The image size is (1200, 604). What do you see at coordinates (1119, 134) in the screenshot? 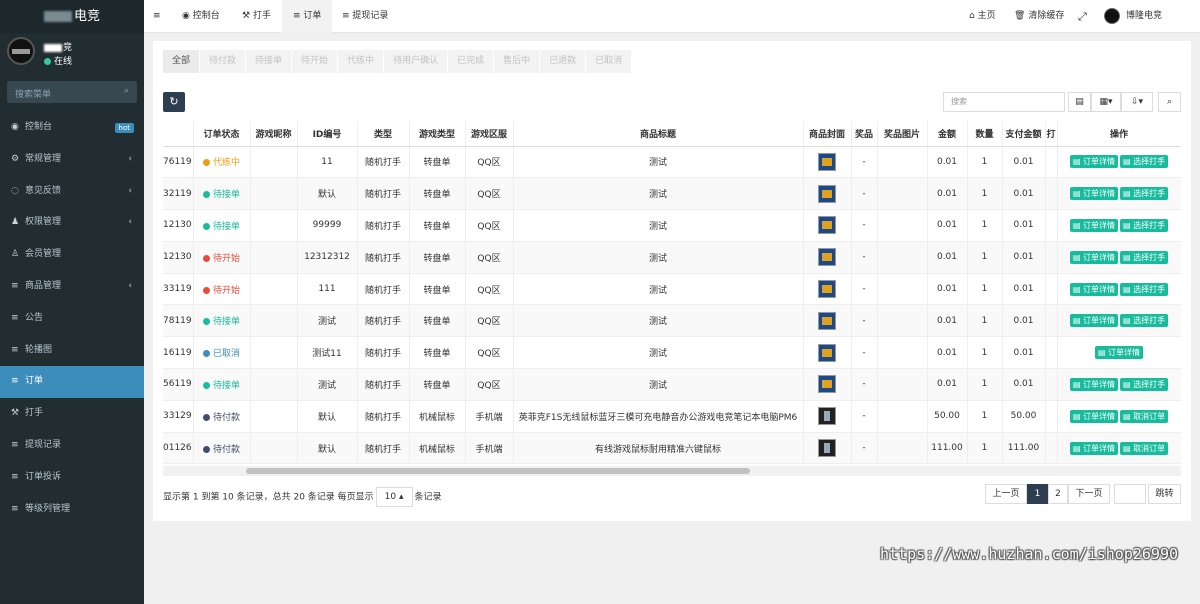
I see `column-header: 操作` at bounding box center [1119, 134].